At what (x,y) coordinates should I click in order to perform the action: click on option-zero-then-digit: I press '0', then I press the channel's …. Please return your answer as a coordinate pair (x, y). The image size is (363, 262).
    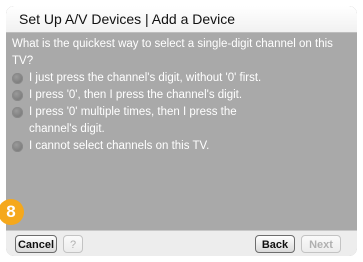
    Looking at the image, I should click on (182, 95).